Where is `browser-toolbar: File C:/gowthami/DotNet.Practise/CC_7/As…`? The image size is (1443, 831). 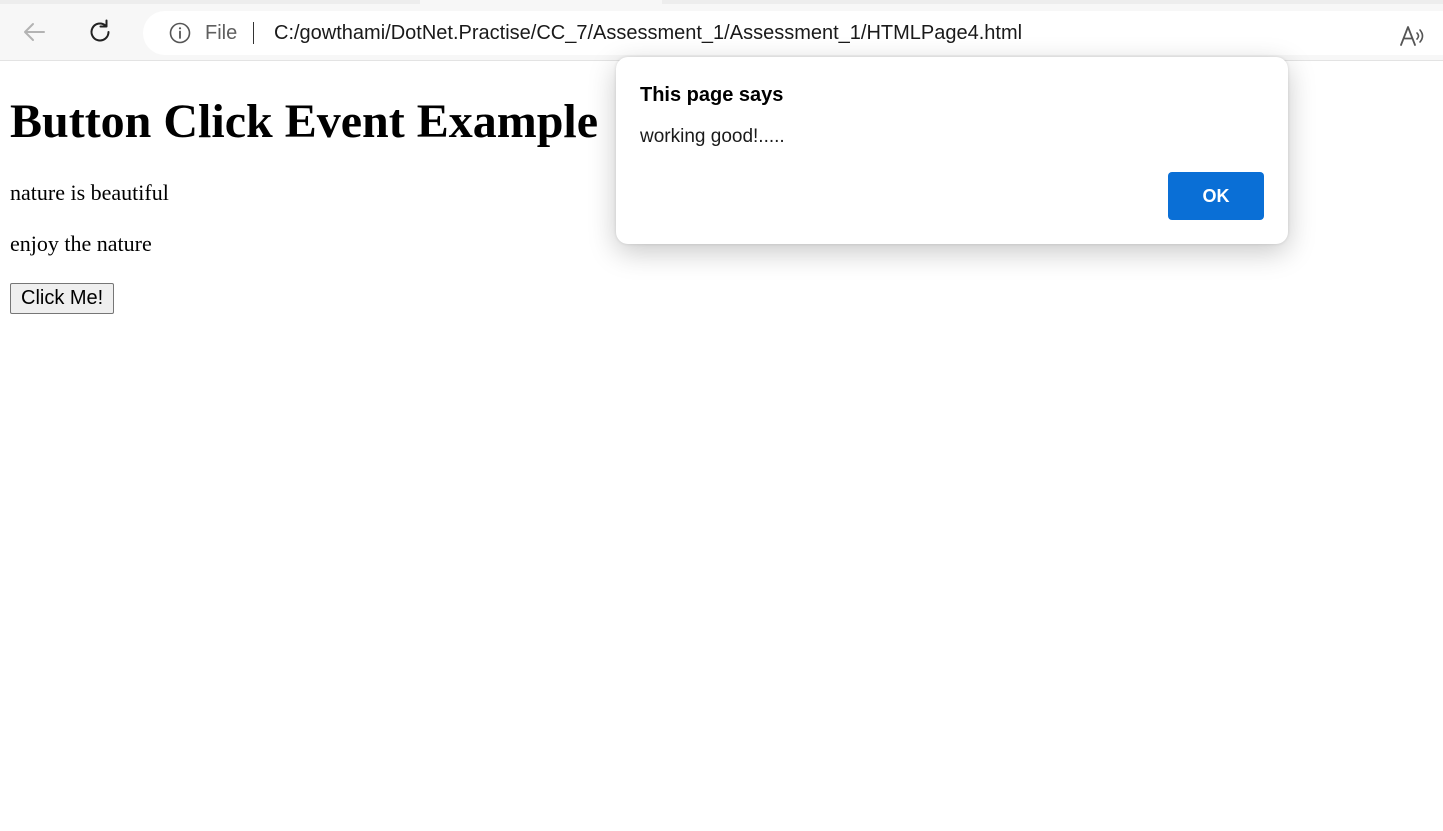
browser-toolbar: File C:/gowthami/DotNet.Practise/CC_7/As… is located at coordinates (721, 32).